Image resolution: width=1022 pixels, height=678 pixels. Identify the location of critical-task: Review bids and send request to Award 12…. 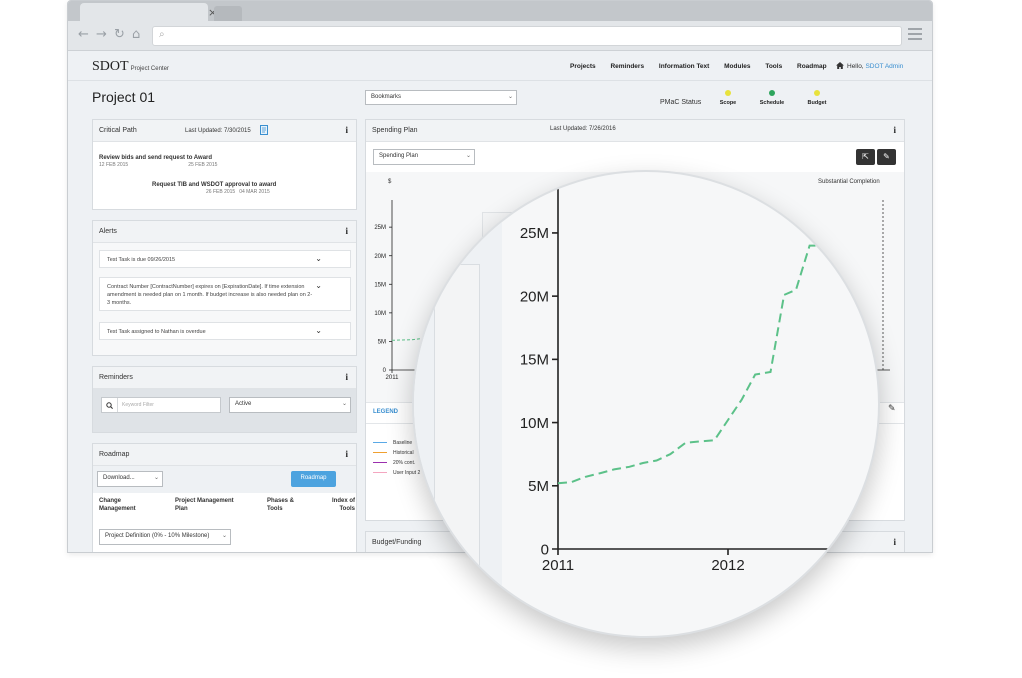
(158, 161).